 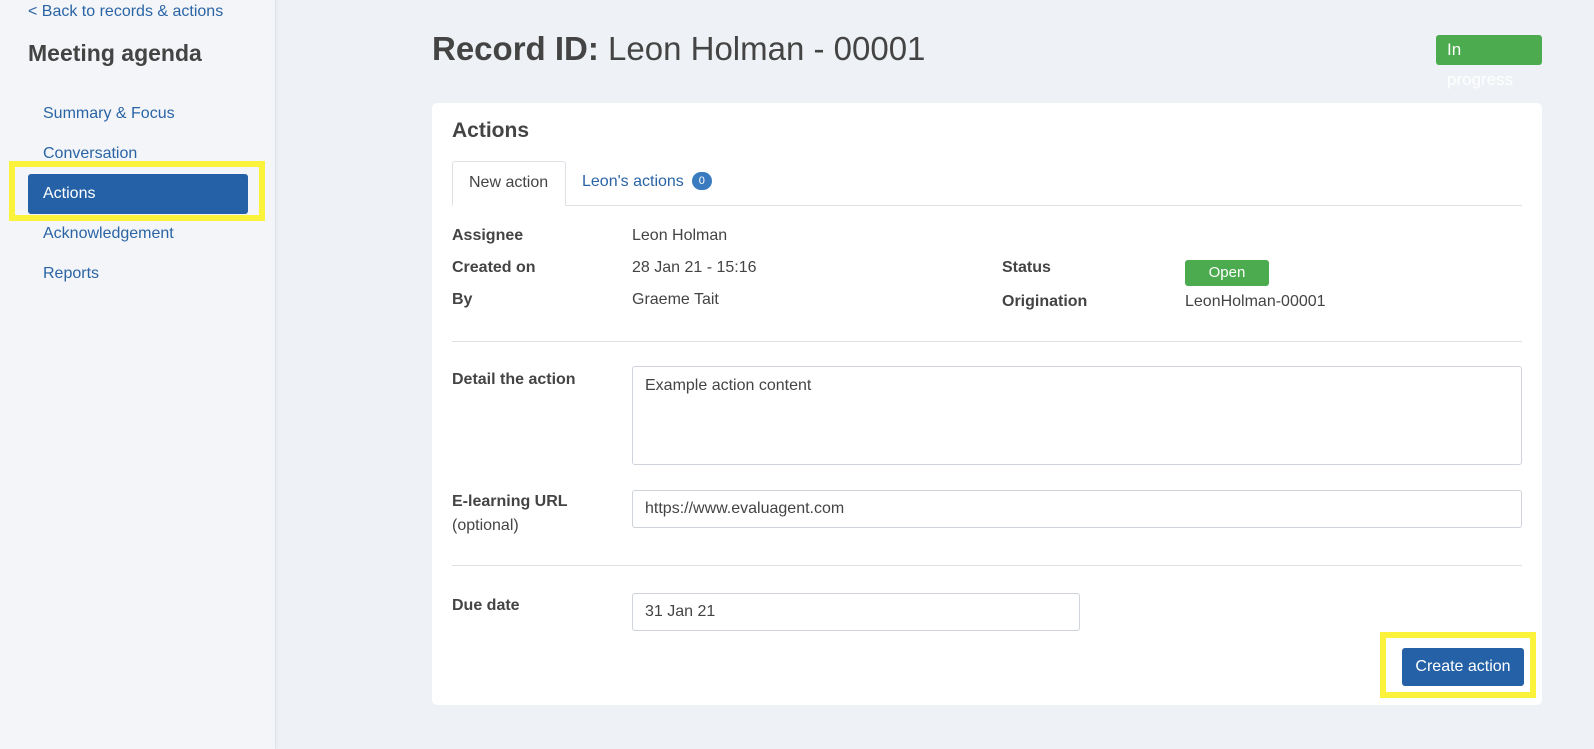 What do you see at coordinates (494, 267) in the screenshot?
I see `created-on-label: Created on` at bounding box center [494, 267].